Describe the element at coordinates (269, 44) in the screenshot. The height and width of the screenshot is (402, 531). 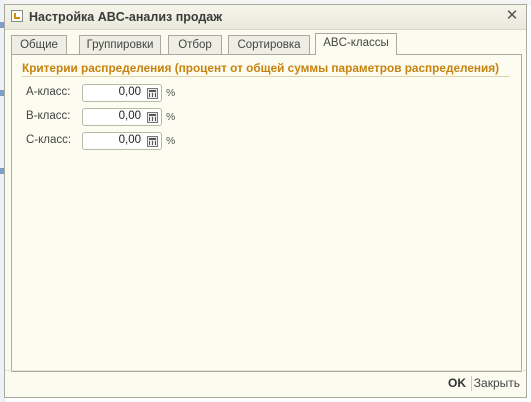
I see `tab-sorting: Сортировка` at that location.